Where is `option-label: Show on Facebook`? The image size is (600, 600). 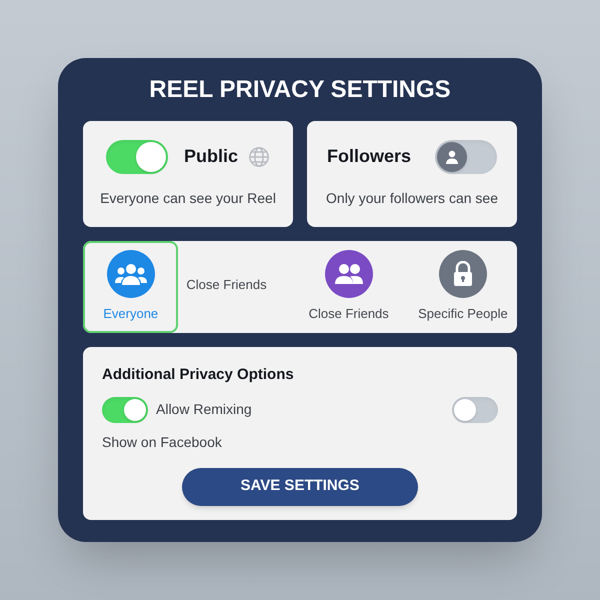 option-label: Show on Facebook is located at coordinates (162, 442).